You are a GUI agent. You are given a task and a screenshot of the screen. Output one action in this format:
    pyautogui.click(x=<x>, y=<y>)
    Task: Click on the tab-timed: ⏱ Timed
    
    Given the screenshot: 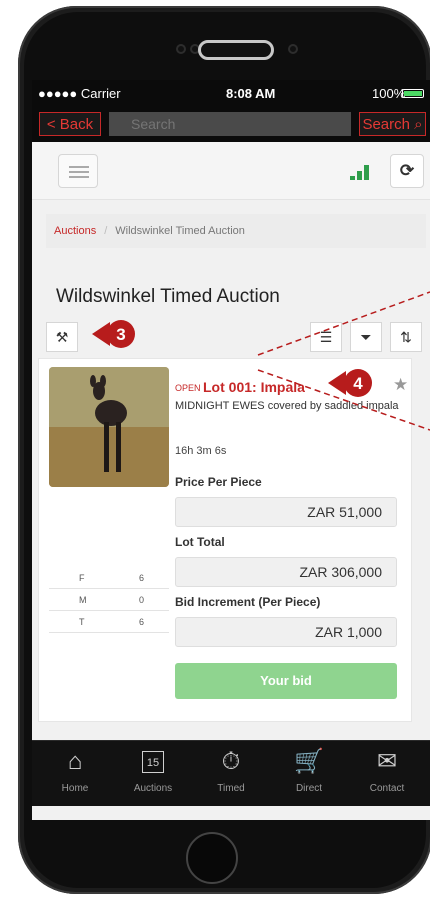 What is the action you would take?
    pyautogui.click(x=231, y=774)
    